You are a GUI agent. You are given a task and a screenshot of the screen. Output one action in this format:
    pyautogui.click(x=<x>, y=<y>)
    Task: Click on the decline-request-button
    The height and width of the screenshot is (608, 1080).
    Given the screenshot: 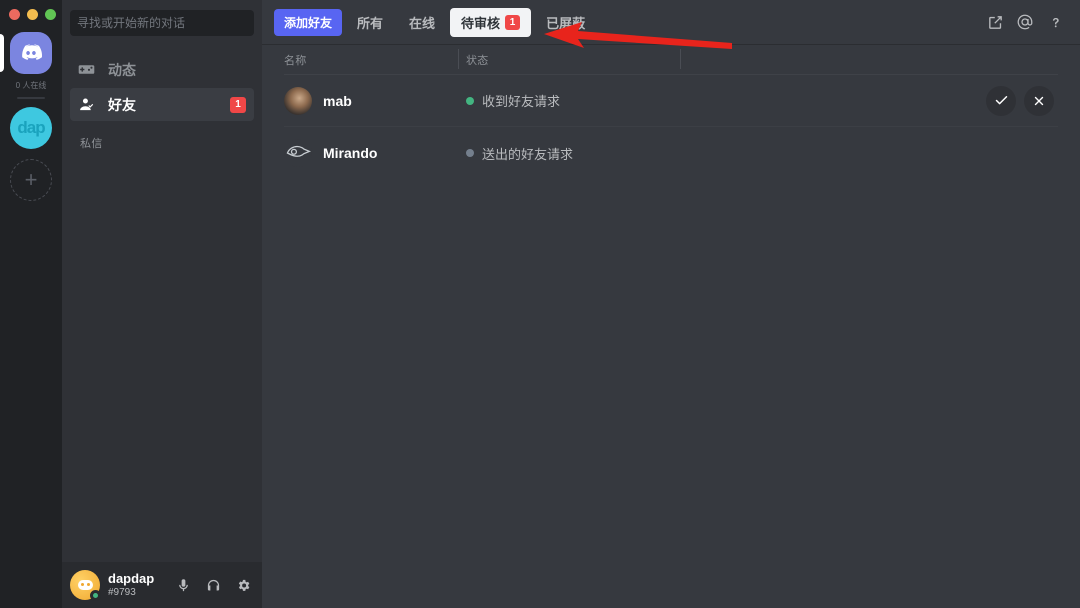 What is the action you would take?
    pyautogui.click(x=1039, y=100)
    